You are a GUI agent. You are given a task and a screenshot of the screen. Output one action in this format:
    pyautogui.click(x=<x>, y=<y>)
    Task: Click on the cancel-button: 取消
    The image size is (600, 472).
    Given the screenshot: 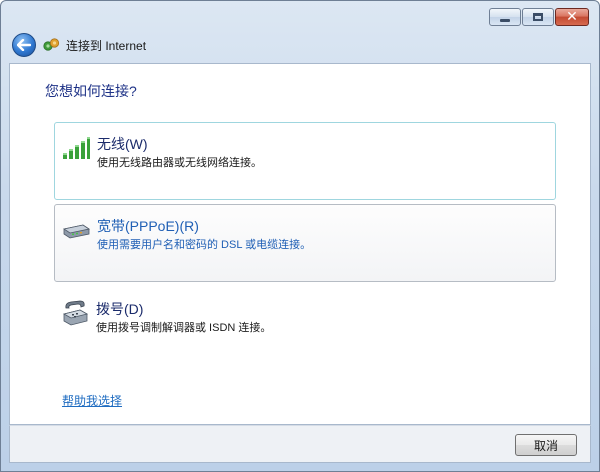 What is the action you would take?
    pyautogui.click(x=546, y=445)
    